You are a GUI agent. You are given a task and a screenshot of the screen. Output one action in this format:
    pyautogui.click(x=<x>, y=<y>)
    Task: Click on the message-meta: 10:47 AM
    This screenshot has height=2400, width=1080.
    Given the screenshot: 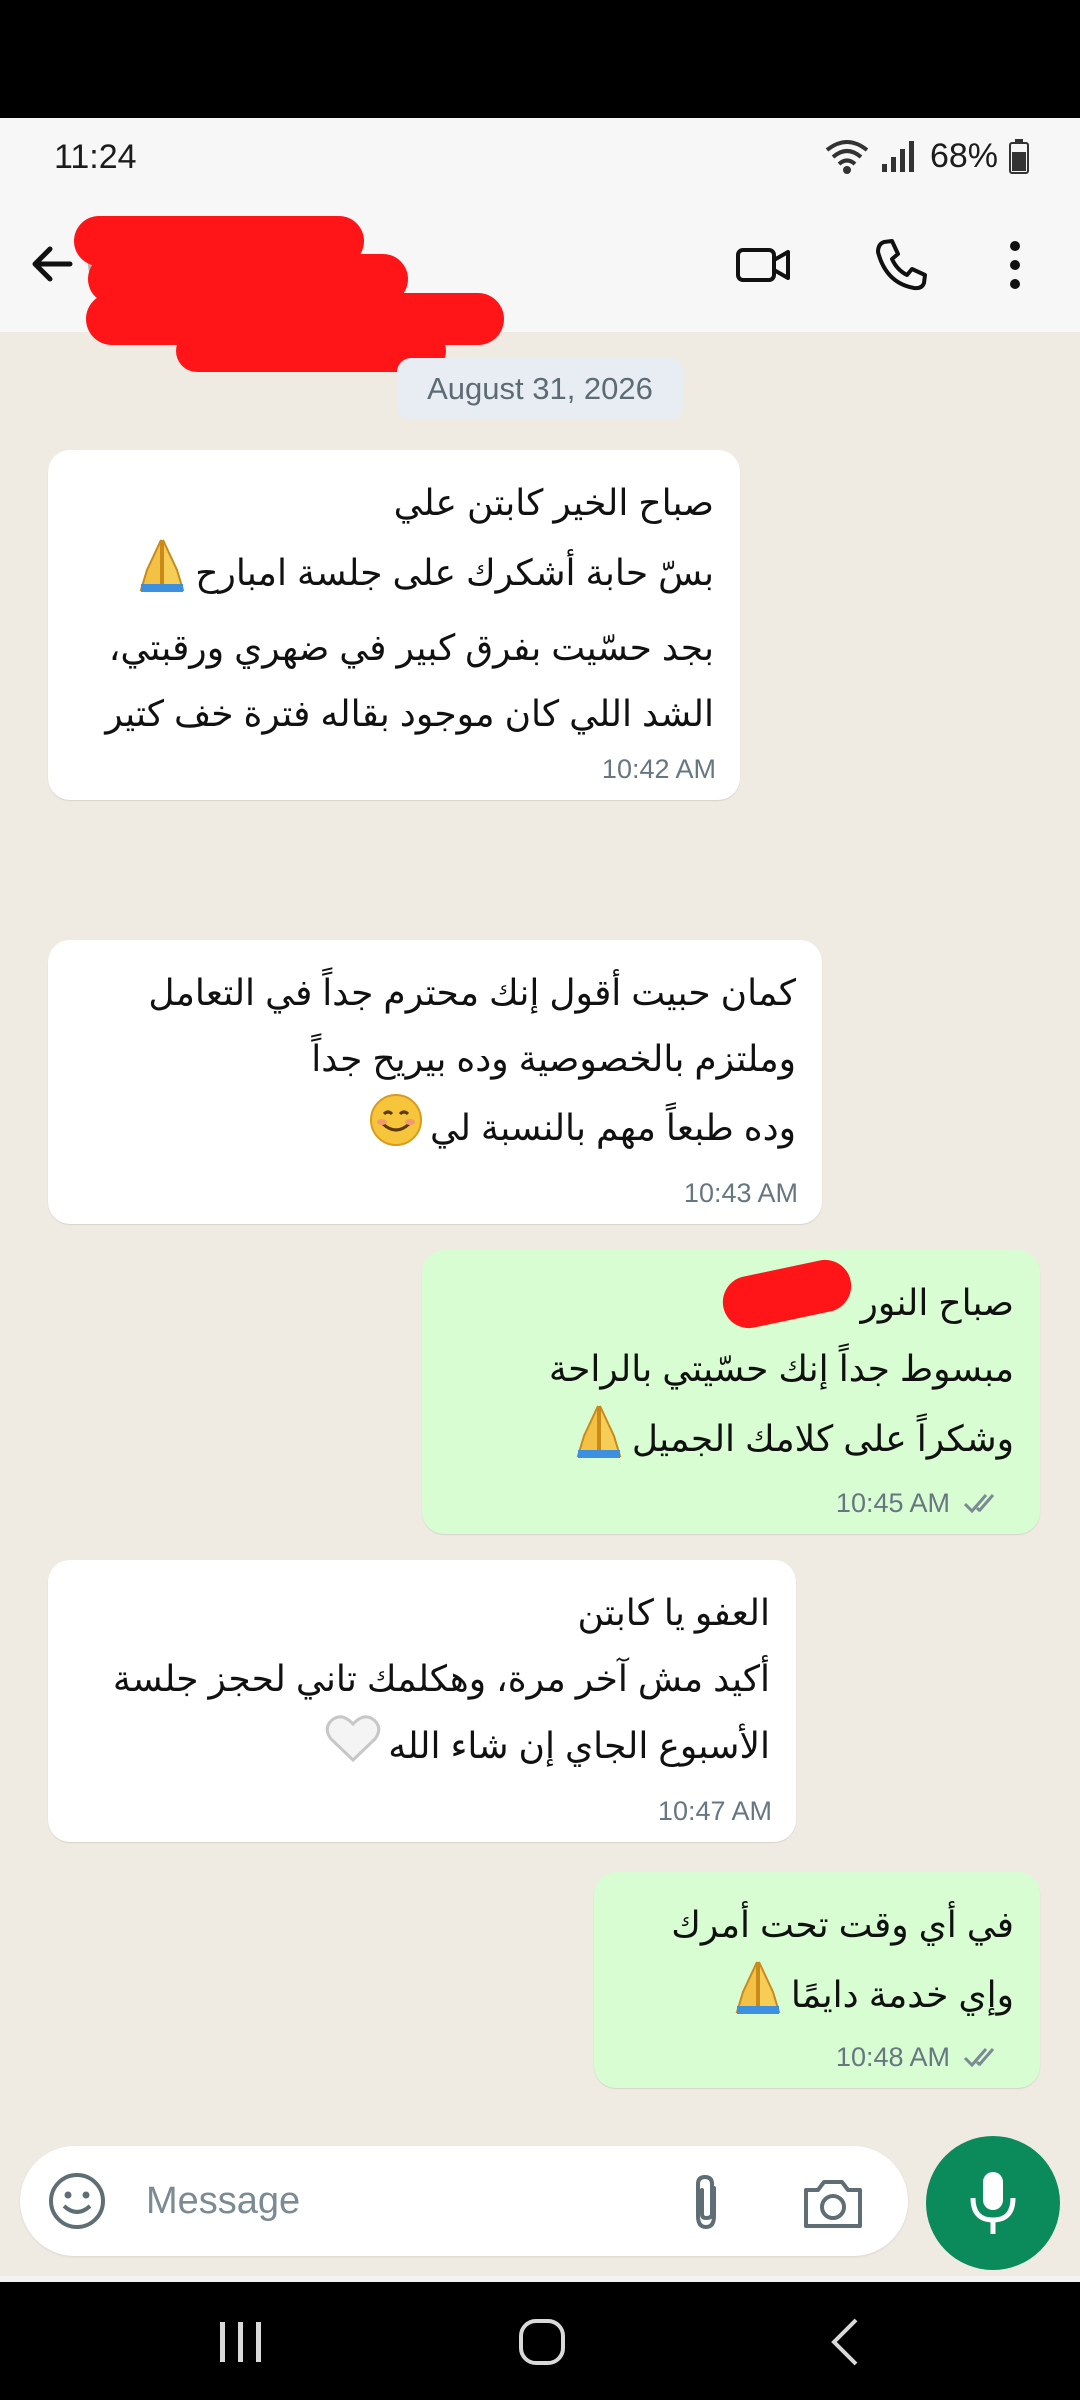 What is the action you would take?
    pyautogui.click(x=715, y=1811)
    